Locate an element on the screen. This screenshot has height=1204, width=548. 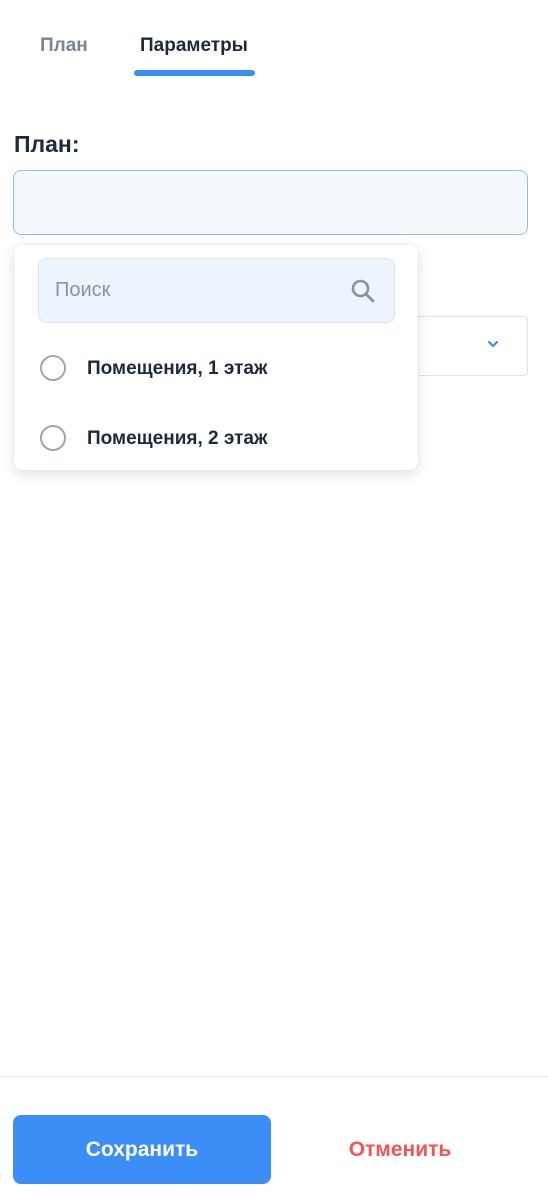
dropdown-option: Помещения, 1 этаж is located at coordinates (216, 369).